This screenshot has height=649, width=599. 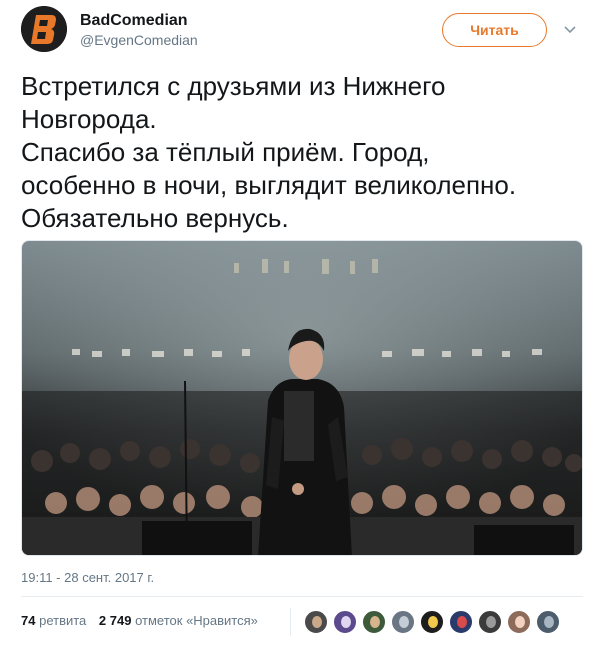 I want to click on tweet-line: Новгорода., so click(x=89, y=119).